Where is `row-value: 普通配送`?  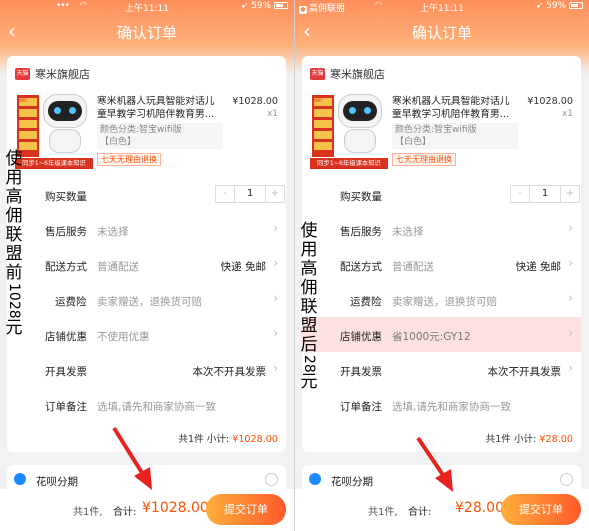
row-value: 普通配送 is located at coordinates (118, 267).